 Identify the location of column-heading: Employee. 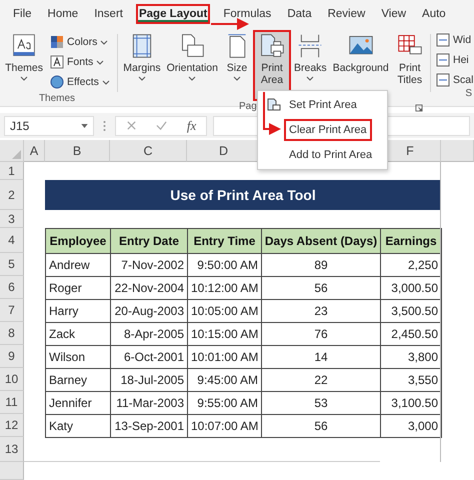
(78, 241).